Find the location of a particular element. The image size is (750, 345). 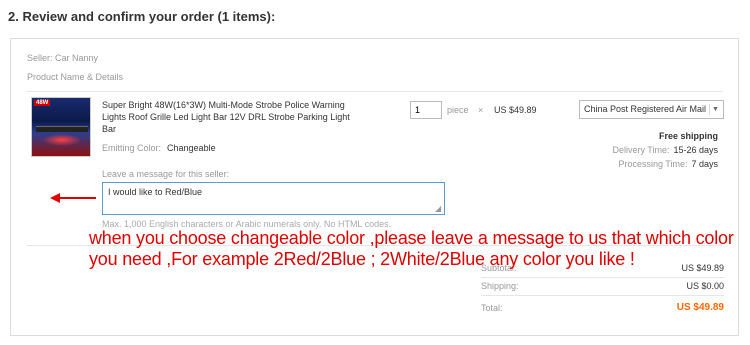

seller-label: Seller: Car Nanny is located at coordinates (63, 58).